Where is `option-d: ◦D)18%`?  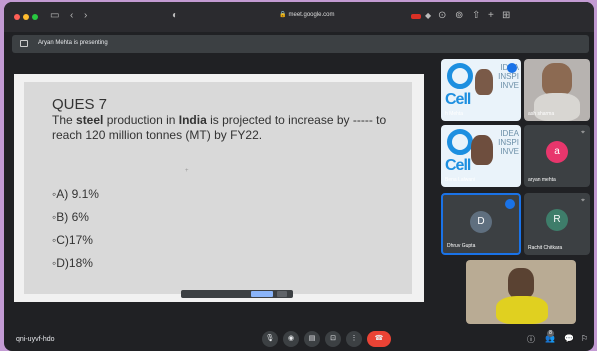
option-d: ◦D)18% is located at coordinates (72, 263).